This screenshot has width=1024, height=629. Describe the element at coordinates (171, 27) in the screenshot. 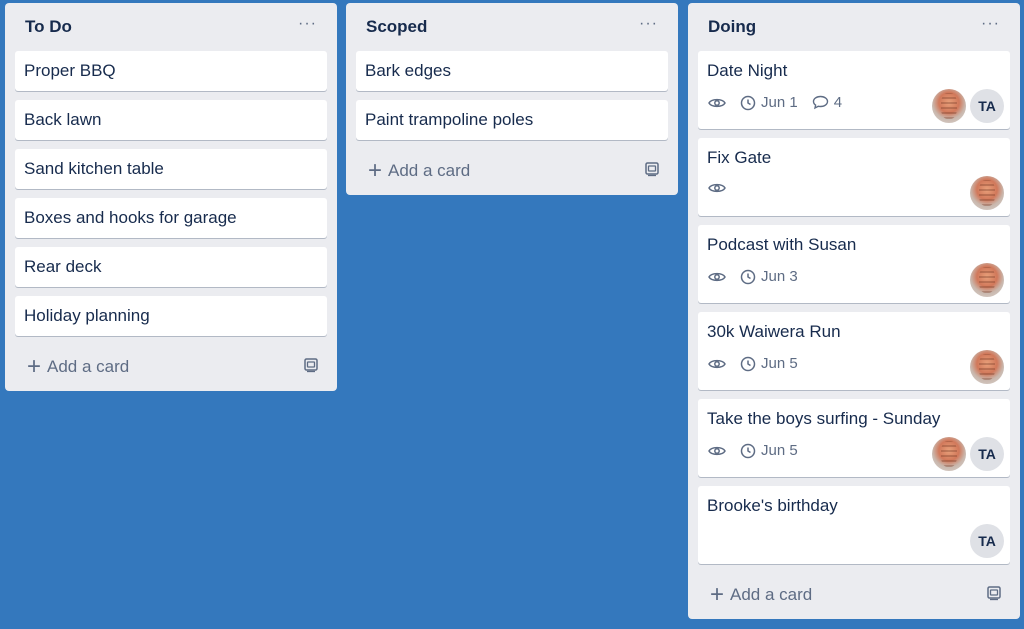

I see `list-header: To Do ···` at that location.